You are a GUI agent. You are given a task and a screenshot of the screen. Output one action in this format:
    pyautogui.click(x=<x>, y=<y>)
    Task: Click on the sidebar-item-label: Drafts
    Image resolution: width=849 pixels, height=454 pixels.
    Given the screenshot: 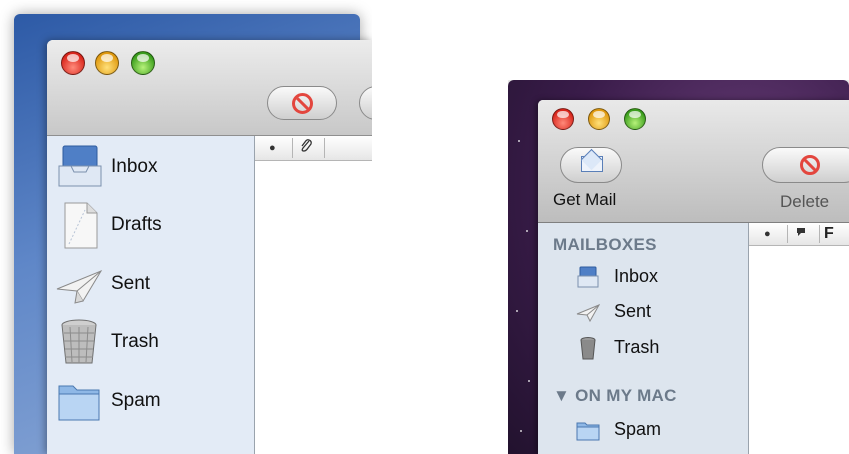 What is the action you would take?
    pyautogui.click(x=136, y=224)
    